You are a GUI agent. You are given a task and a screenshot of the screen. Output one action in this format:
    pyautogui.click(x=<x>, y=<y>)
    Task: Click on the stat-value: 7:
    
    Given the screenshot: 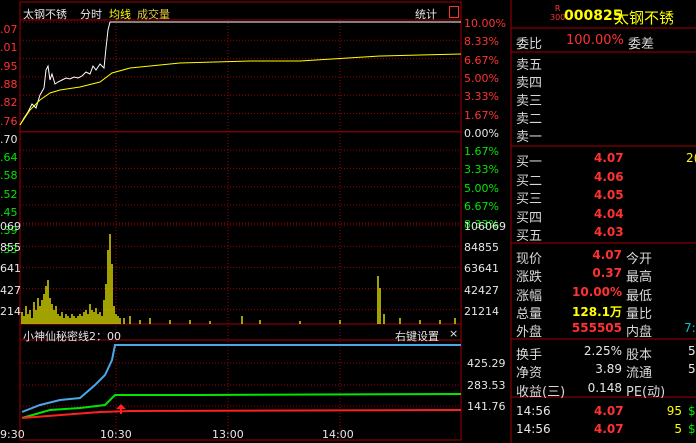 What is the action you would take?
    pyautogui.click(x=690, y=328)
    